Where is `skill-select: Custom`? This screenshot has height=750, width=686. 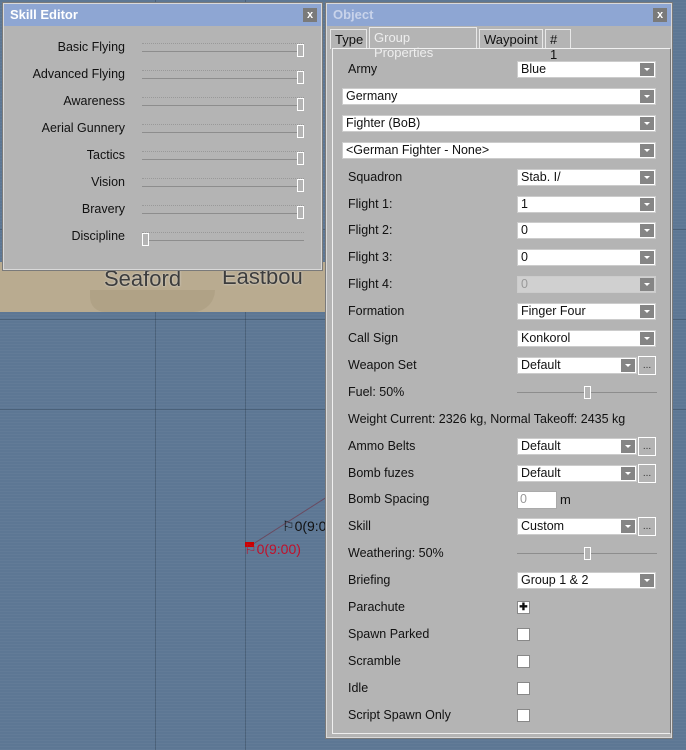 skill-select: Custom is located at coordinates (577, 527).